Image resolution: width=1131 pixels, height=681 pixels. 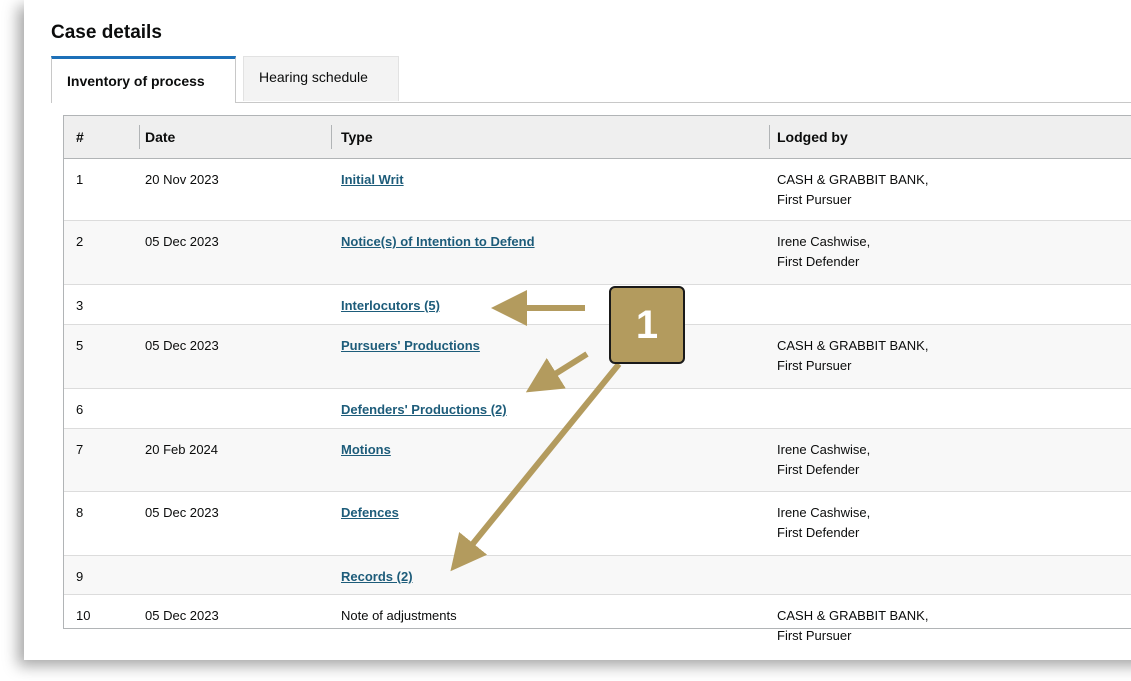 I want to click on cell-number: 10, so click(x=83, y=615).